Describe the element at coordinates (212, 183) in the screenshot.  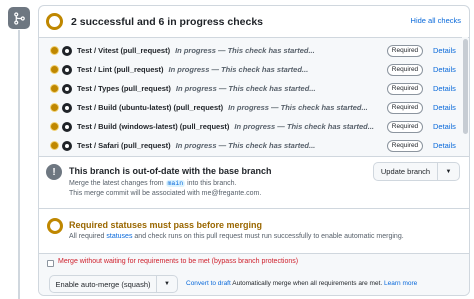
I see `outdated-text-after: into this branch.` at that location.